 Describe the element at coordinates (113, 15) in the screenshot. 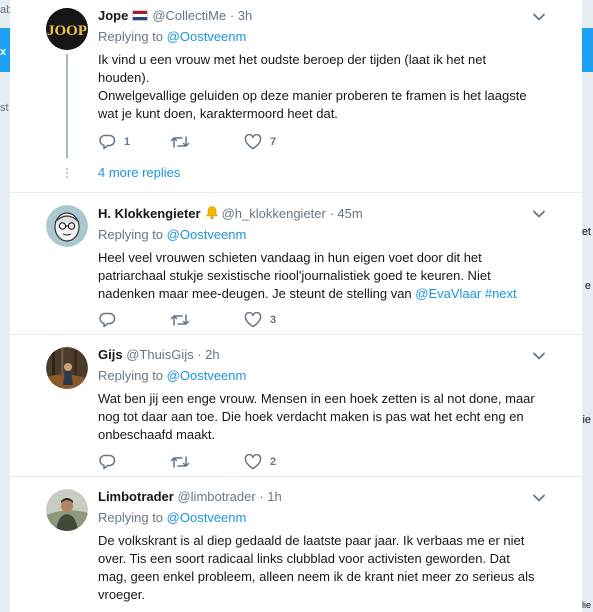

I see `display-name: Jope` at that location.